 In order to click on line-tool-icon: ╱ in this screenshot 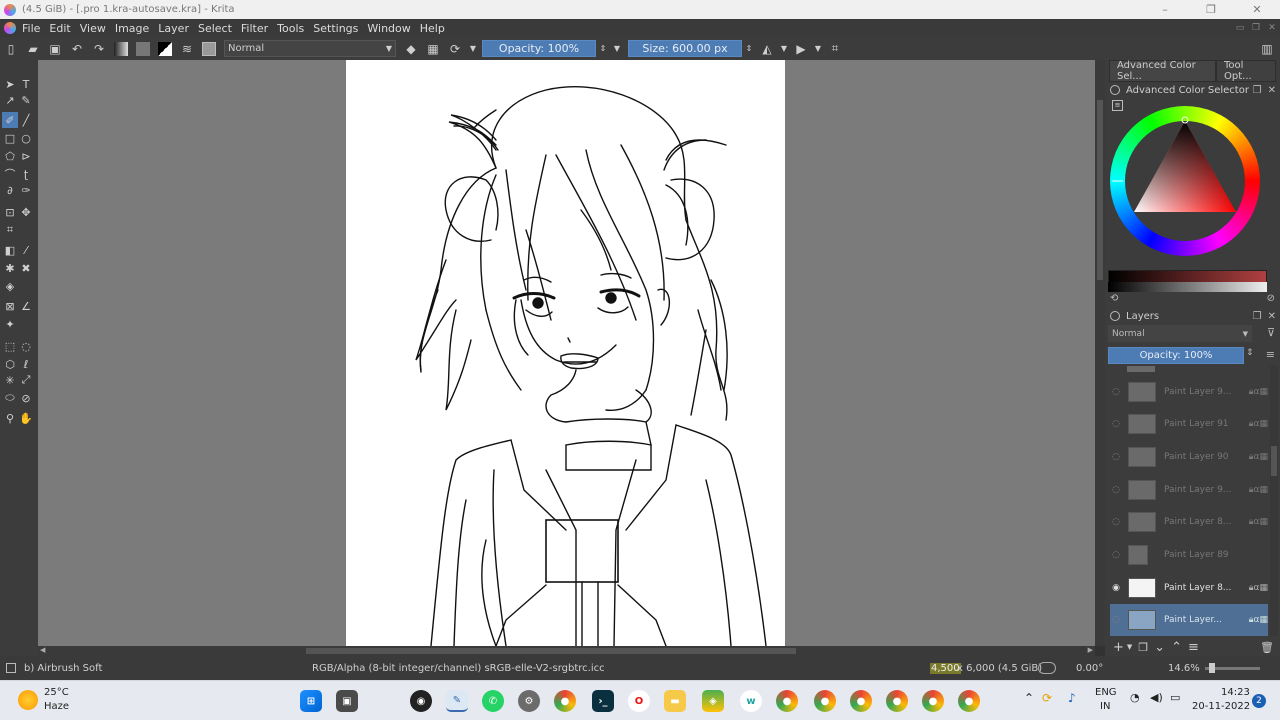, I will do `click(26, 120)`.